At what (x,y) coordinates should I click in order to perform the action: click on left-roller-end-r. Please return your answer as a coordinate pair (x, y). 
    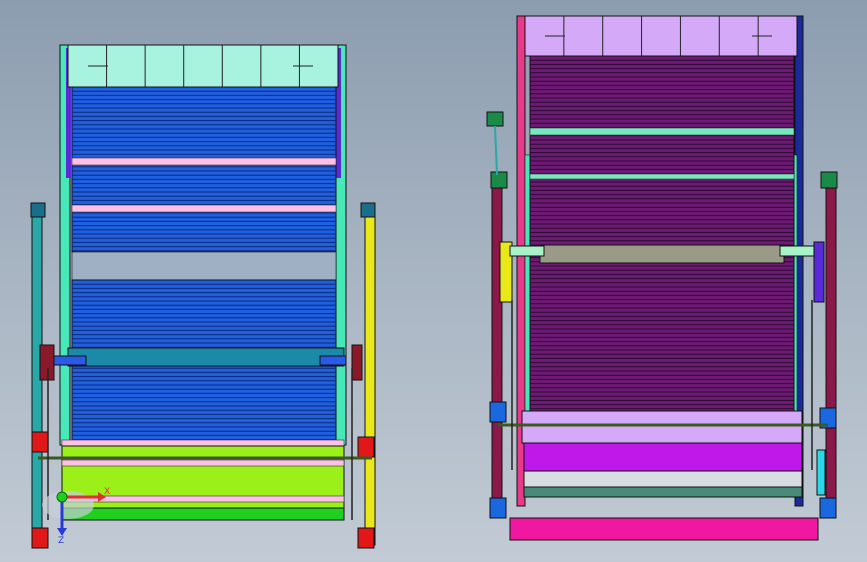
    Looking at the image, I should click on (333, 360).